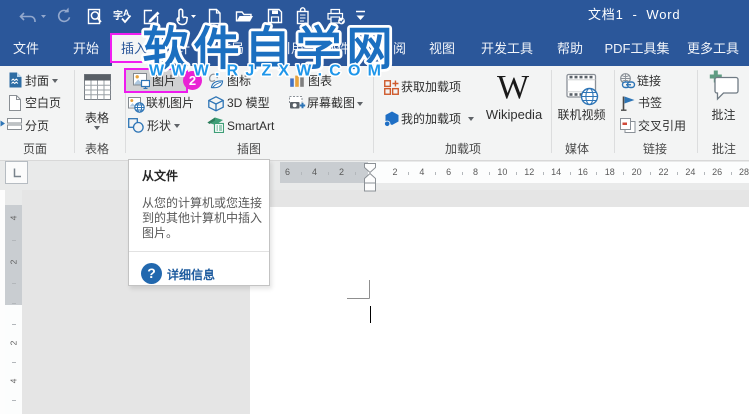 The height and width of the screenshot is (414, 749). Describe the element at coordinates (118, 15) in the screenshot. I see `svg-text: 字` at that location.